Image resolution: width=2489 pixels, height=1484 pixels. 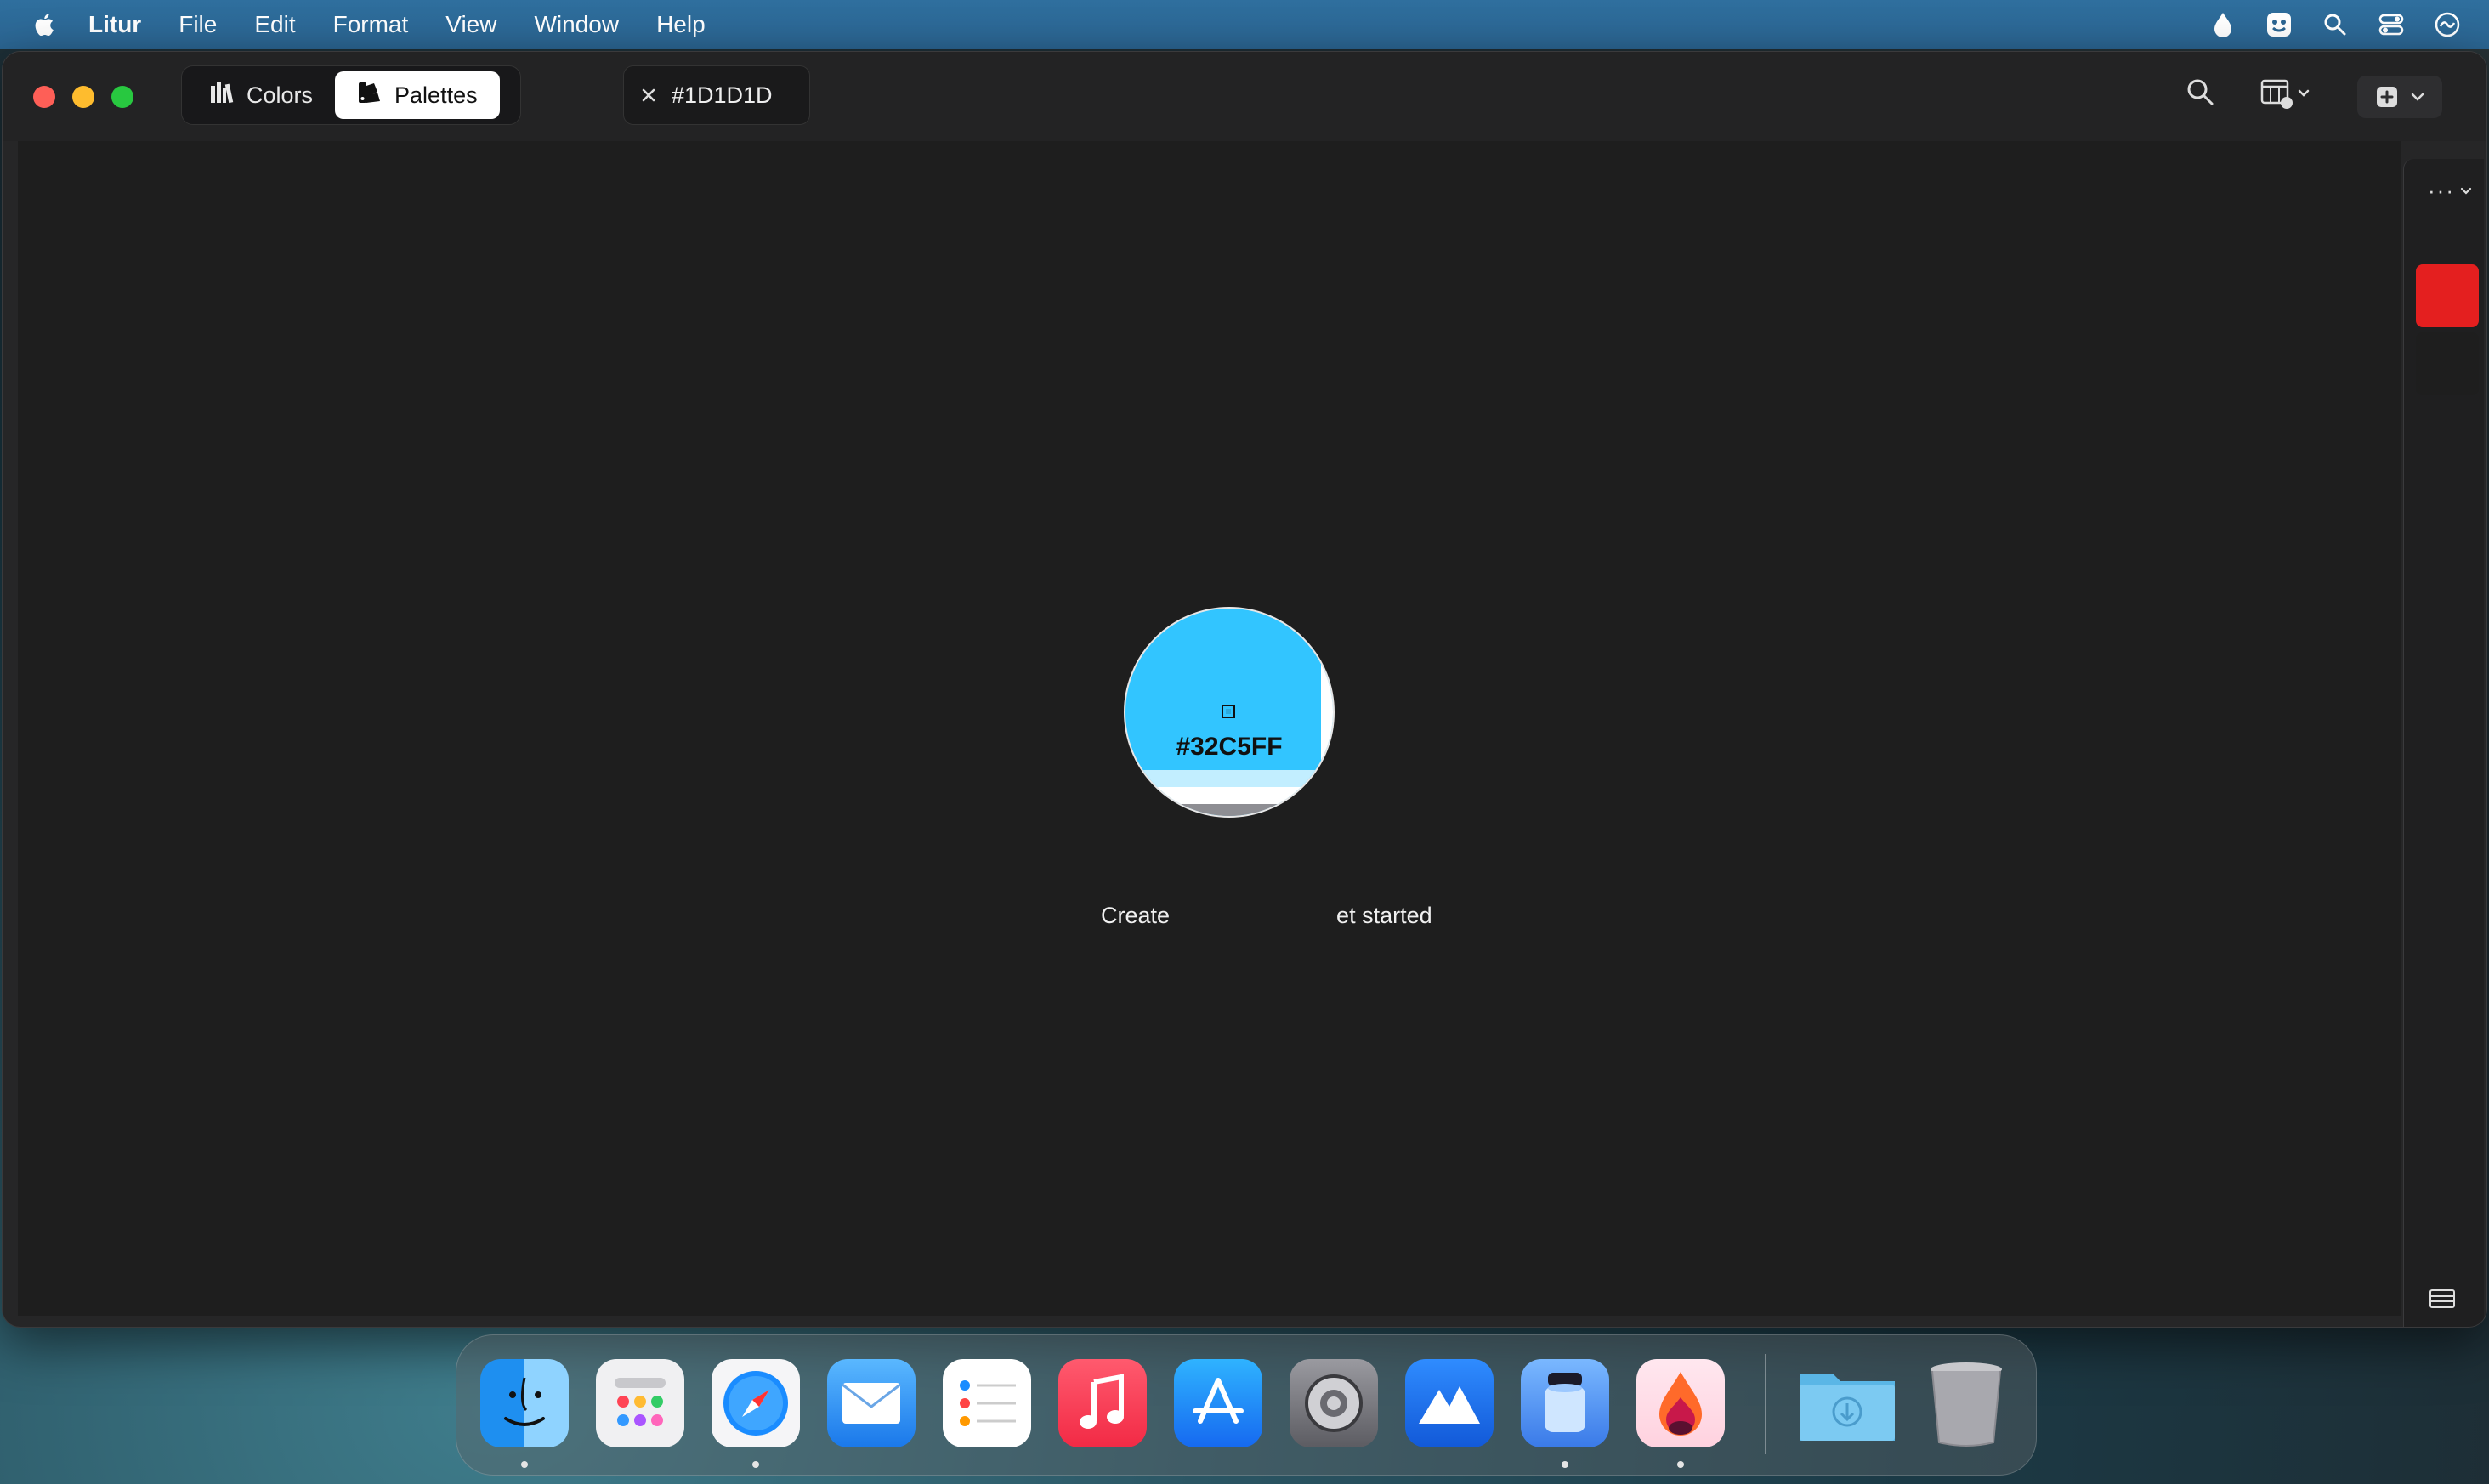 What do you see at coordinates (45, 24) in the screenshot?
I see `apple-menu-icon` at bounding box center [45, 24].